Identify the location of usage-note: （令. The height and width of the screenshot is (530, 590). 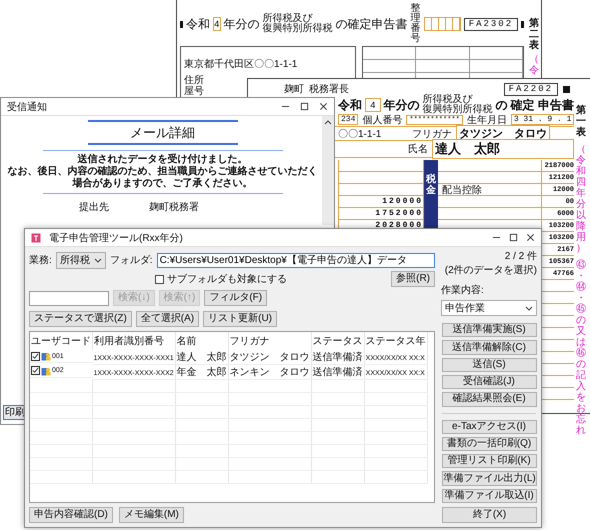
(534, 65).